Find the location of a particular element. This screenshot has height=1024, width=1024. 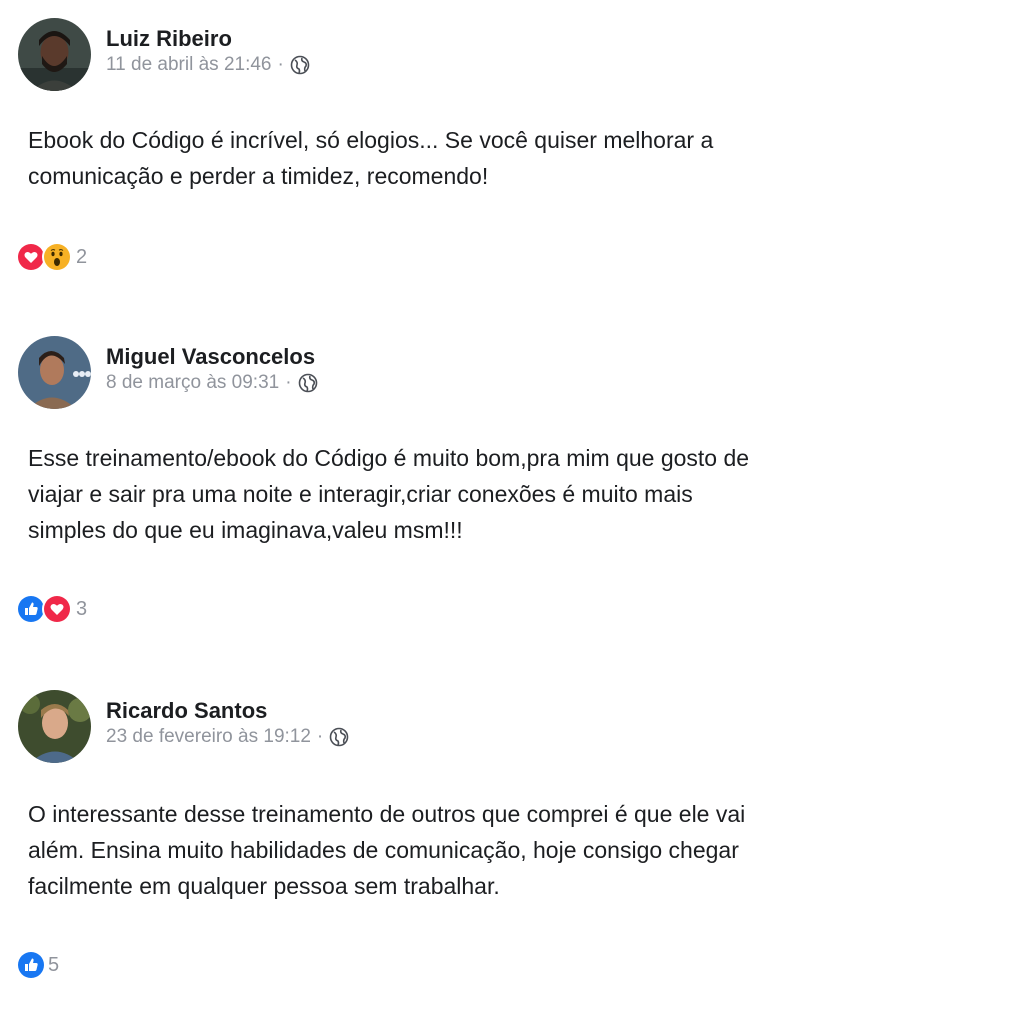

post-timestamp: 8 de março às 09:31 is located at coordinates (192, 383).